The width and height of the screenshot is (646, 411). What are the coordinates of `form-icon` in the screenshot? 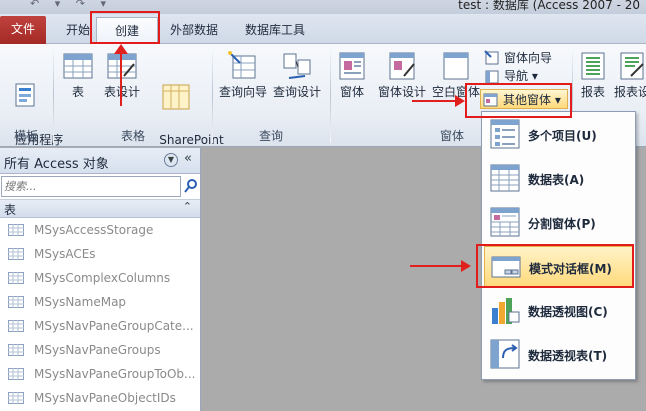 It's located at (352, 66).